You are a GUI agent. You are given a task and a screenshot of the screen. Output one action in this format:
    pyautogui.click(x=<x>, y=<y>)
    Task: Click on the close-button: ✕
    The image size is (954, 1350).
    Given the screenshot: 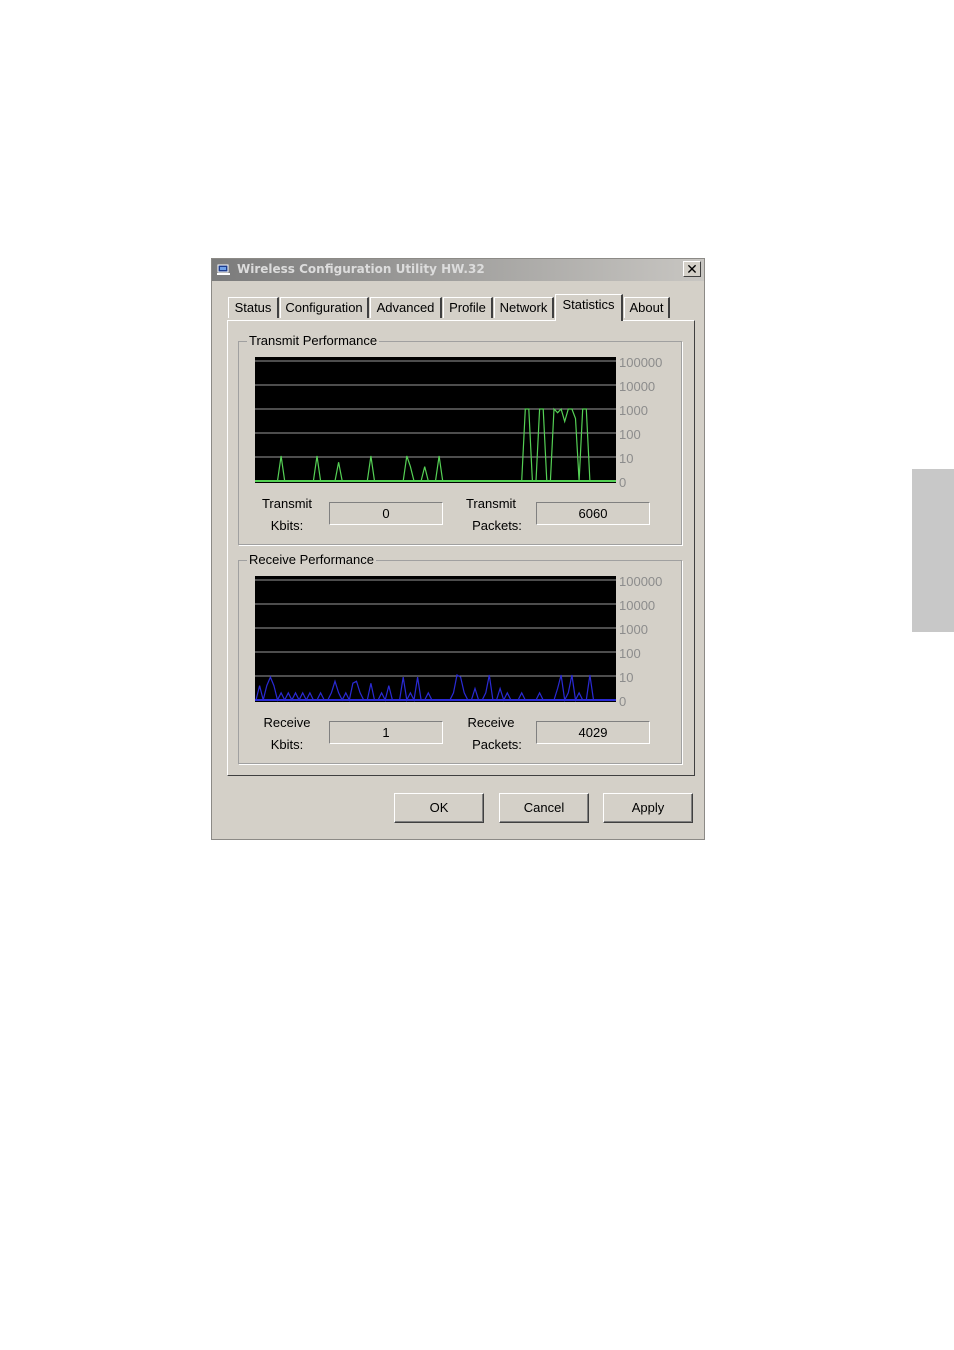 What is the action you would take?
    pyautogui.click(x=692, y=269)
    